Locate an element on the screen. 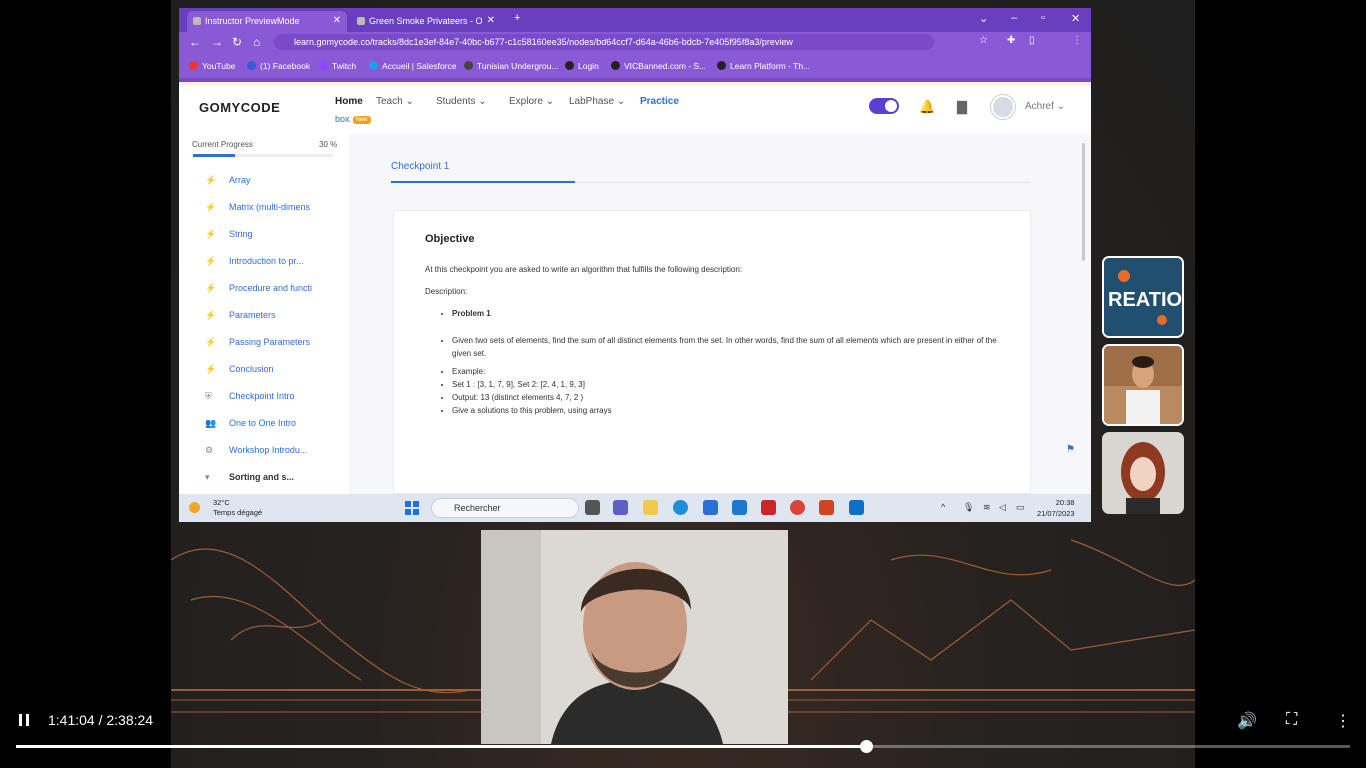 This screenshot has width=1366, height=768. minimize-icon: – is located at coordinates (1014, 18).